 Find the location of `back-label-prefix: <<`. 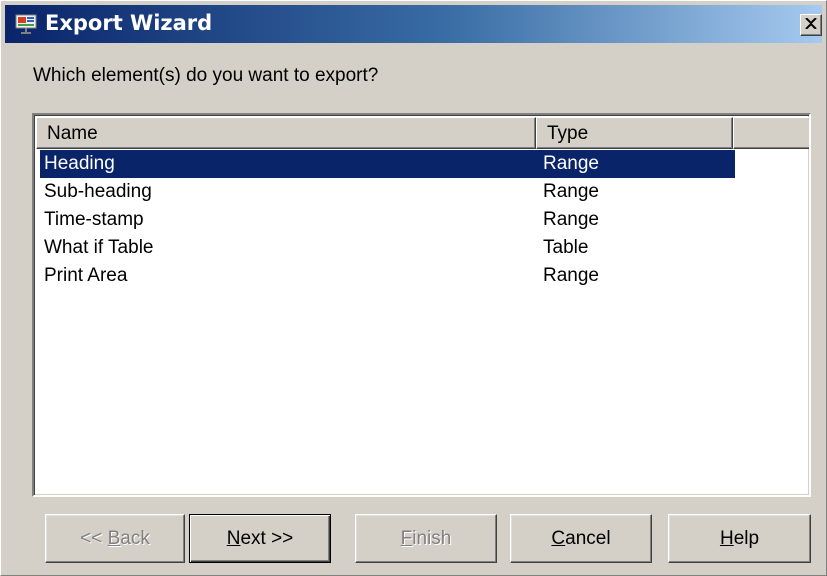

back-label-prefix: << is located at coordinates (94, 538).